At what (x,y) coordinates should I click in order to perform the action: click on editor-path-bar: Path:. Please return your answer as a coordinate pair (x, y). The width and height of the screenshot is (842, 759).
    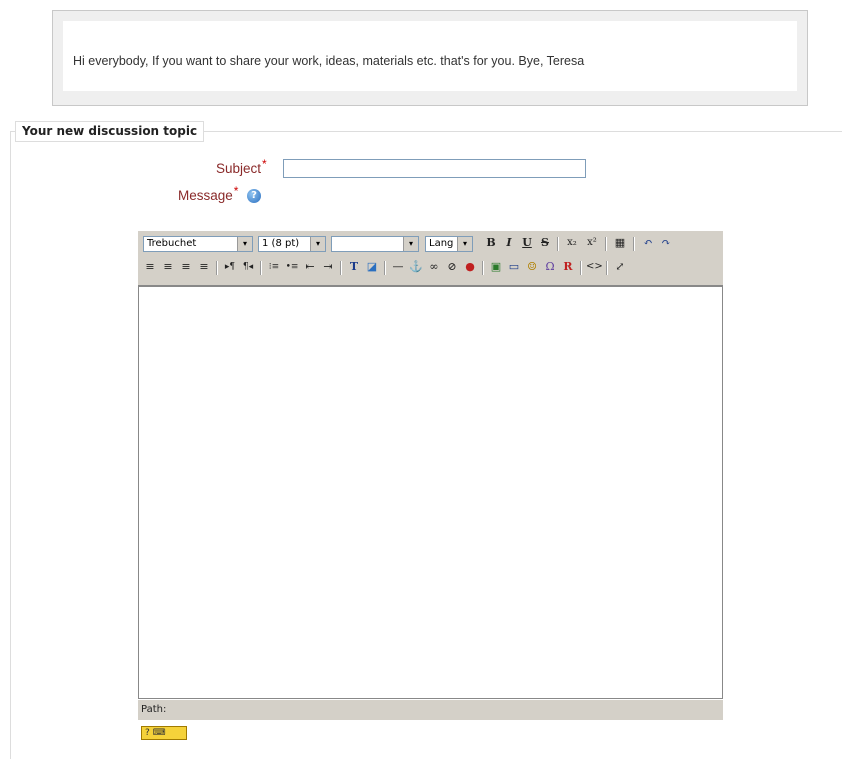
    Looking at the image, I should click on (430, 710).